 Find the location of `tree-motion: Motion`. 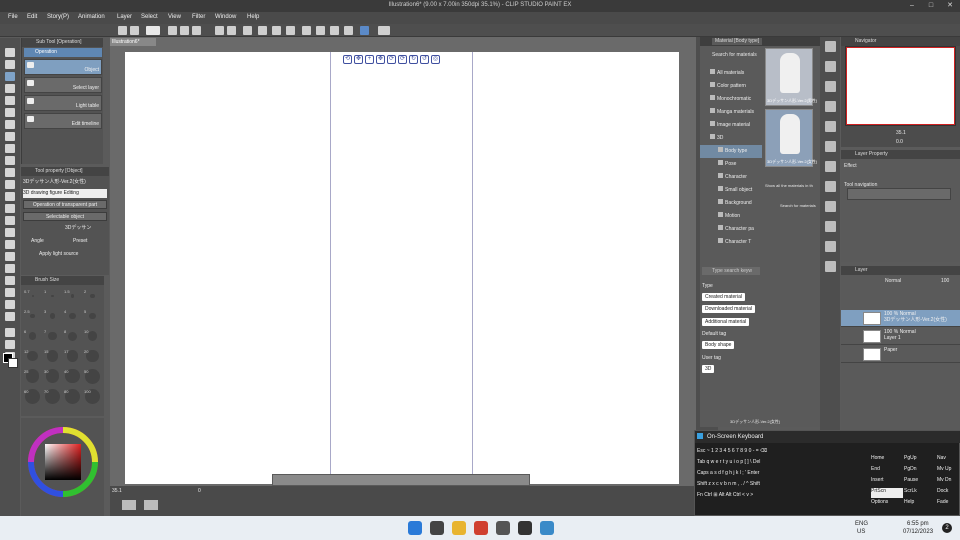

tree-motion: Motion is located at coordinates (731, 216).